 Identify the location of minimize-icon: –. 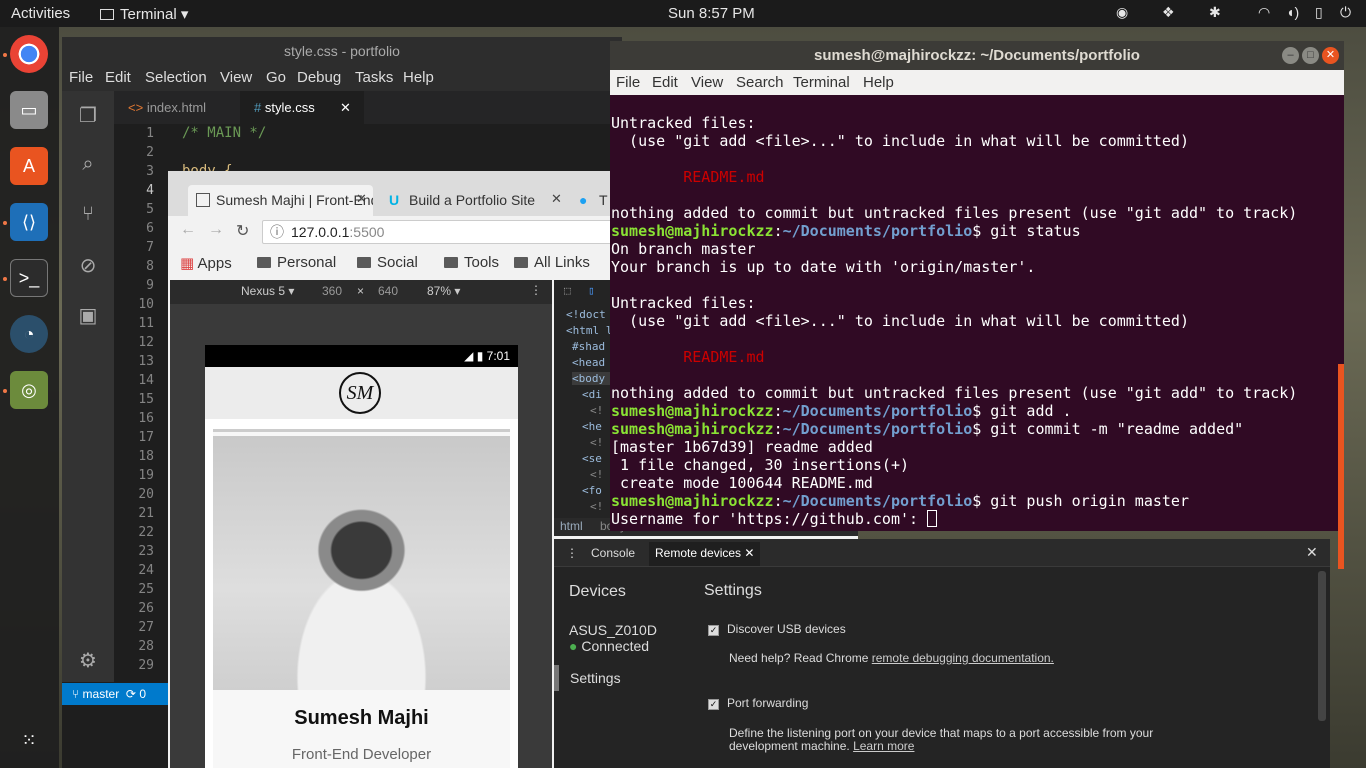
(1290, 55).